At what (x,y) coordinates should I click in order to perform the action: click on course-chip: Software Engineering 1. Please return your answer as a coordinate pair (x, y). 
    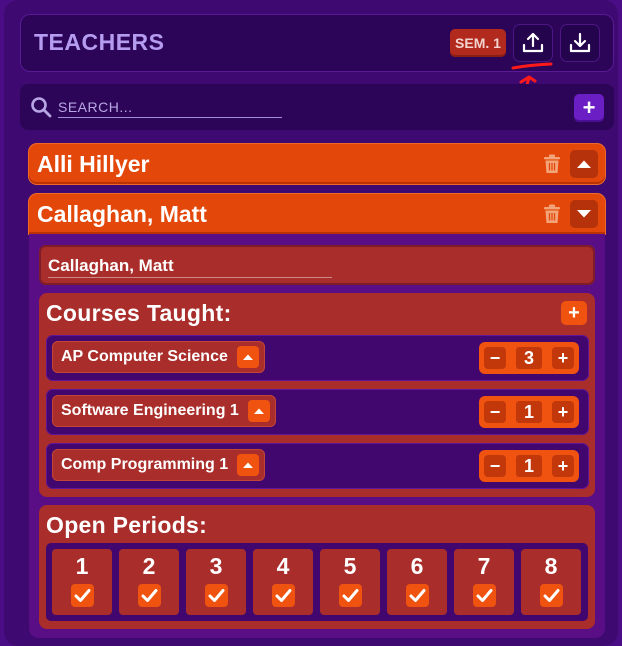
    Looking at the image, I should click on (164, 411).